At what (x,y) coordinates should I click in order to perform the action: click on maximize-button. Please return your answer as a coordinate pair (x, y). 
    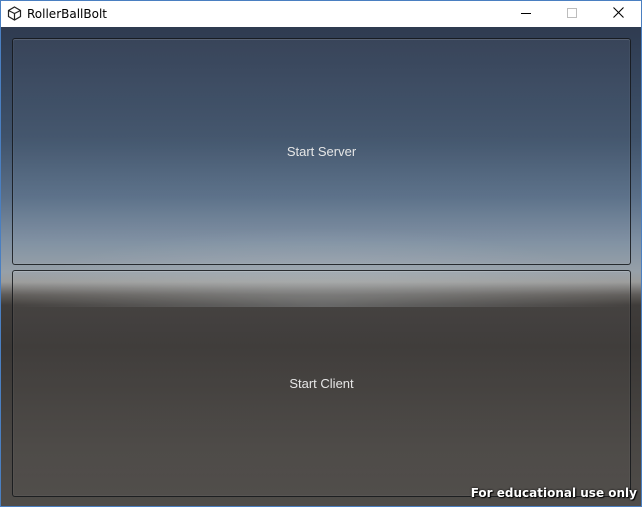
    Looking at the image, I should click on (572, 14).